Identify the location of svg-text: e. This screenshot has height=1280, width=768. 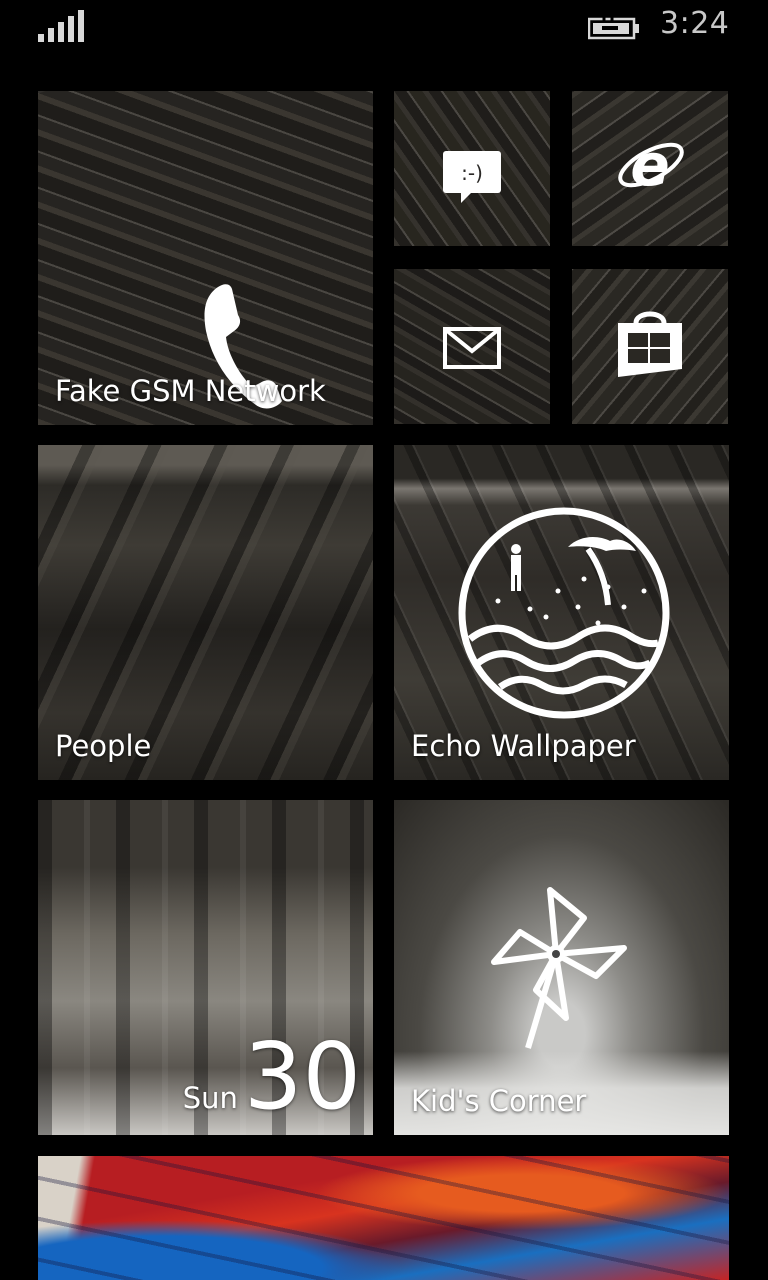
(649, 167).